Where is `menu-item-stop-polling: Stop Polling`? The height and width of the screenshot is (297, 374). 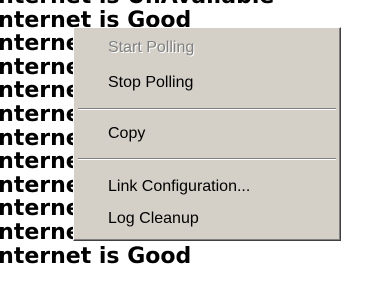 menu-item-stop-polling: Stop Polling is located at coordinates (150, 83).